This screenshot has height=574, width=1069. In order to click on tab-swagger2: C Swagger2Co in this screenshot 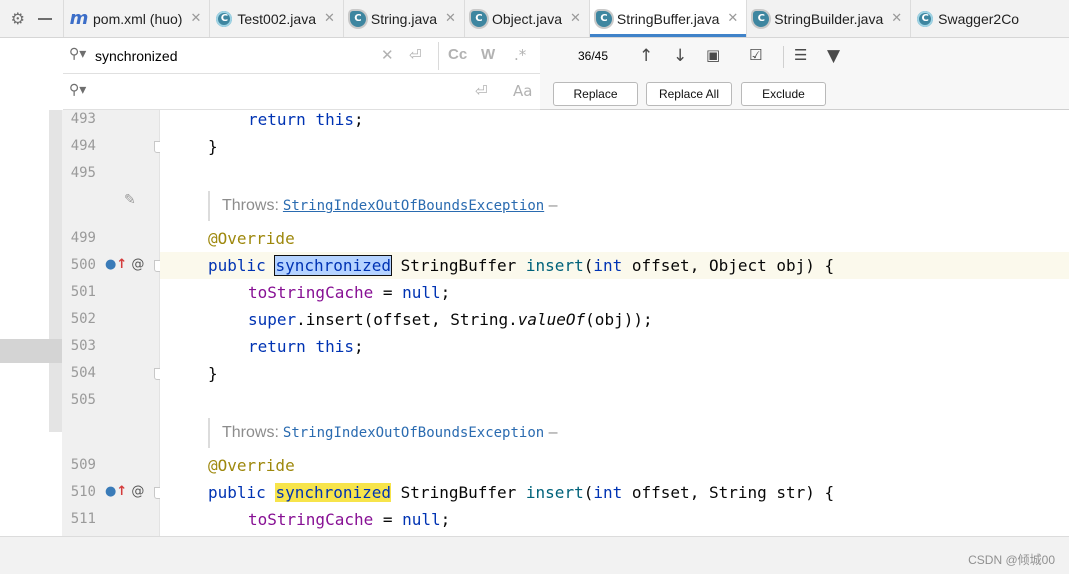, I will do `click(968, 18)`.